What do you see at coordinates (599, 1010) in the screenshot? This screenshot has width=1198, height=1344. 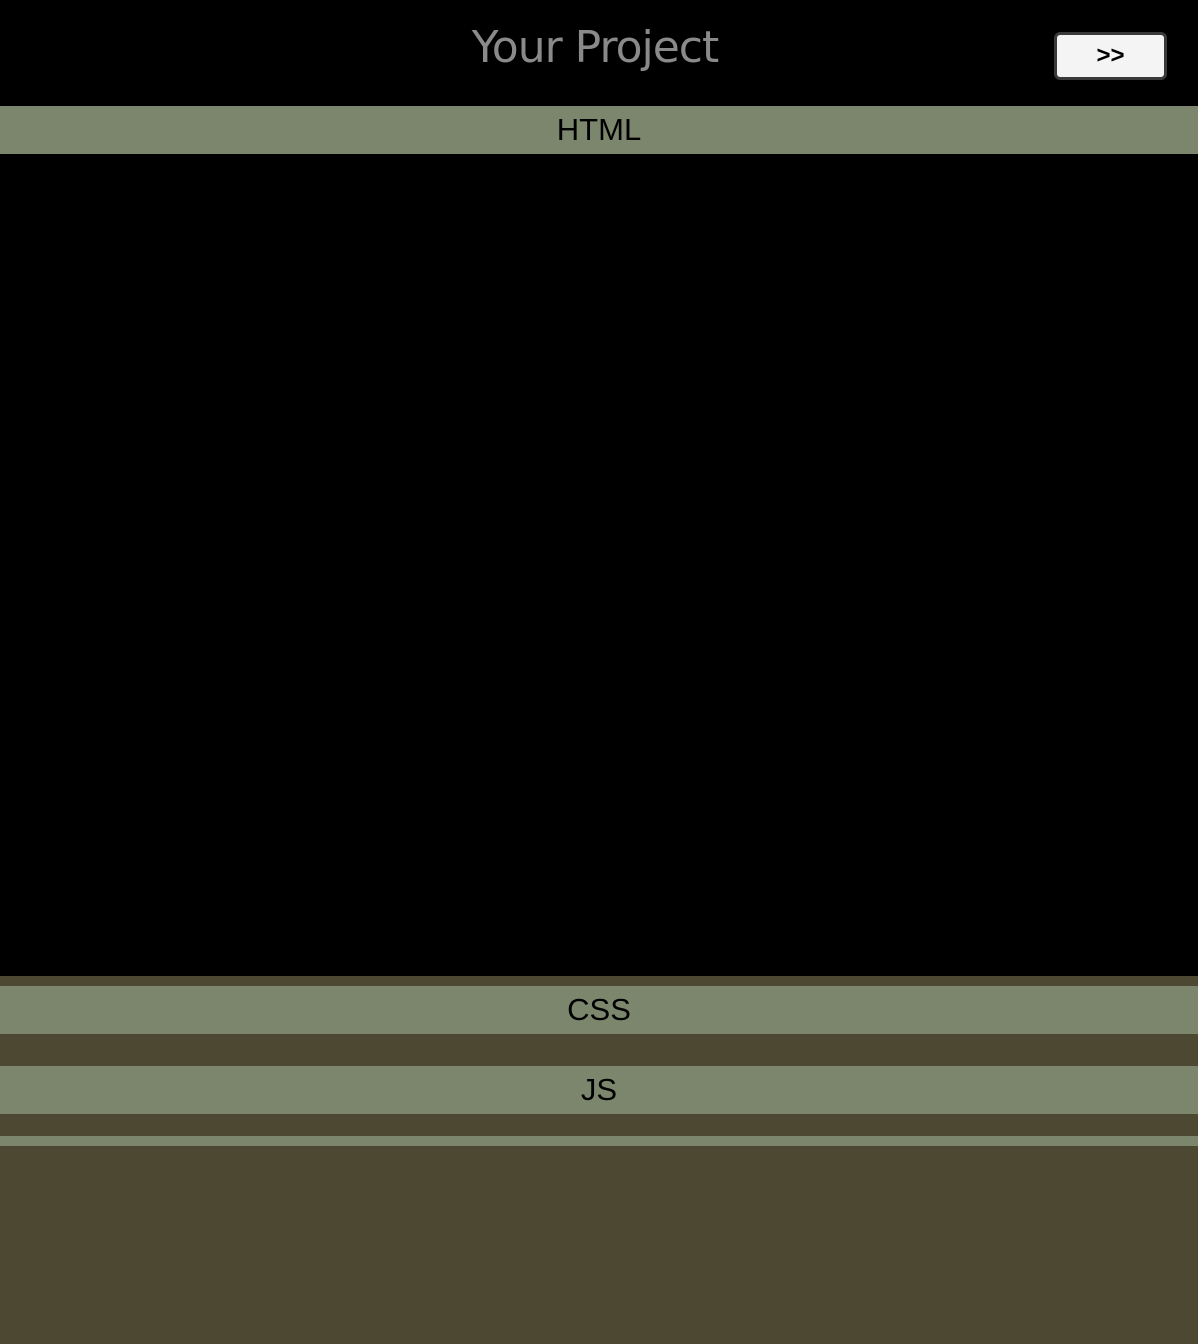 I see `css-panel-header: CSS` at bounding box center [599, 1010].